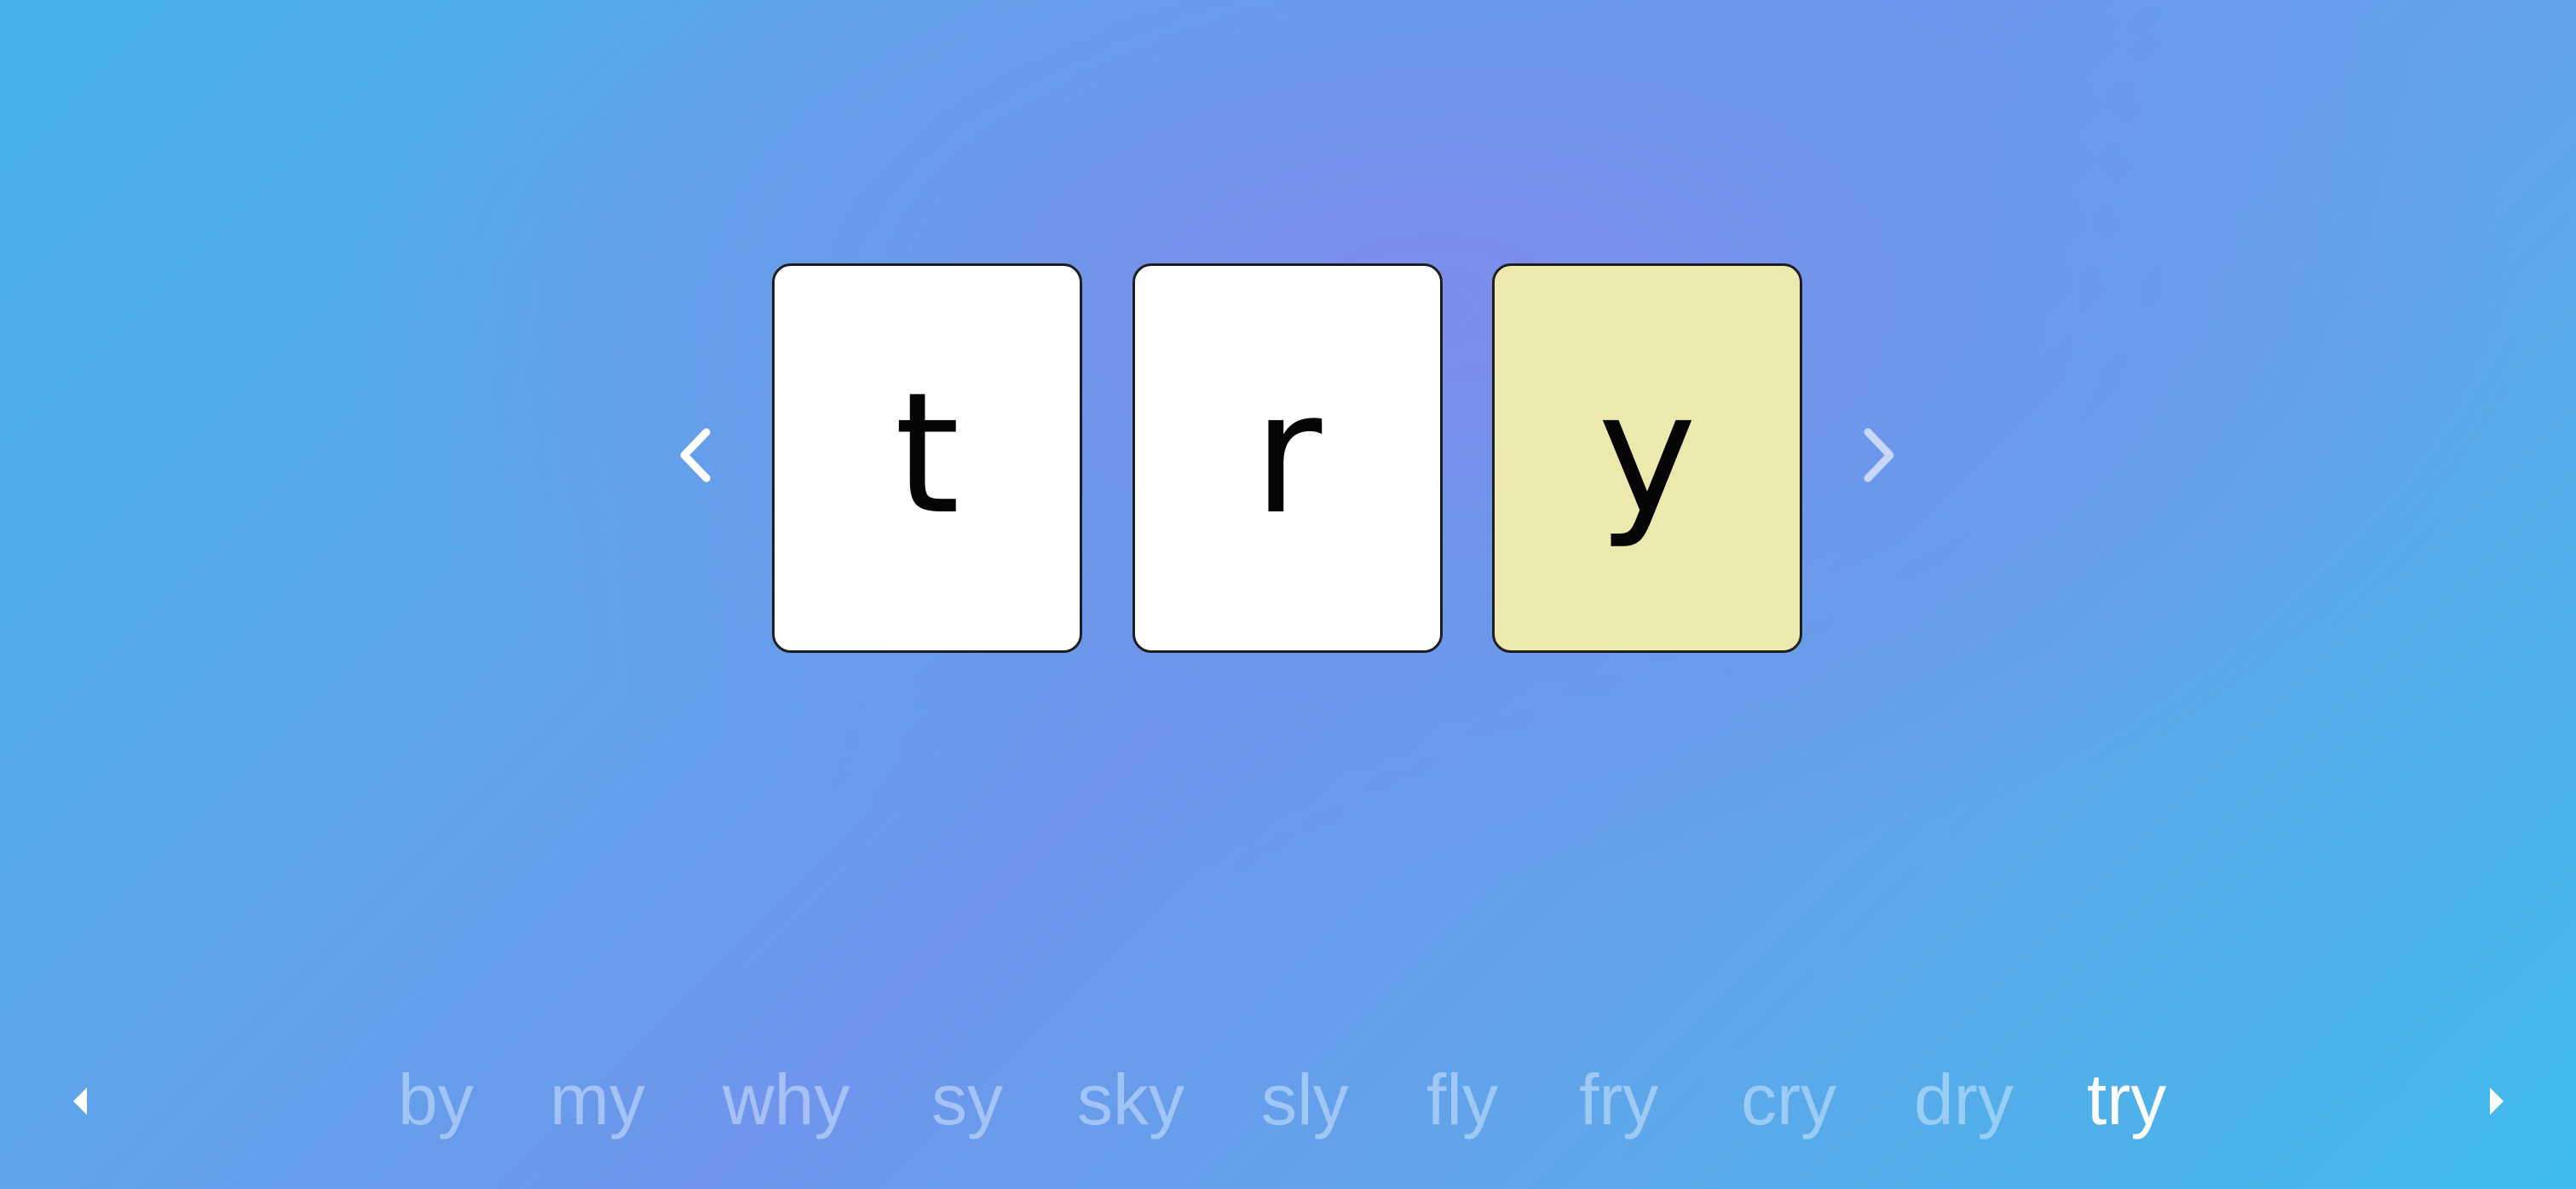 This screenshot has width=2576, height=1189. Describe the element at coordinates (1964, 1099) in the screenshot. I see `word-list-item: dry` at that location.